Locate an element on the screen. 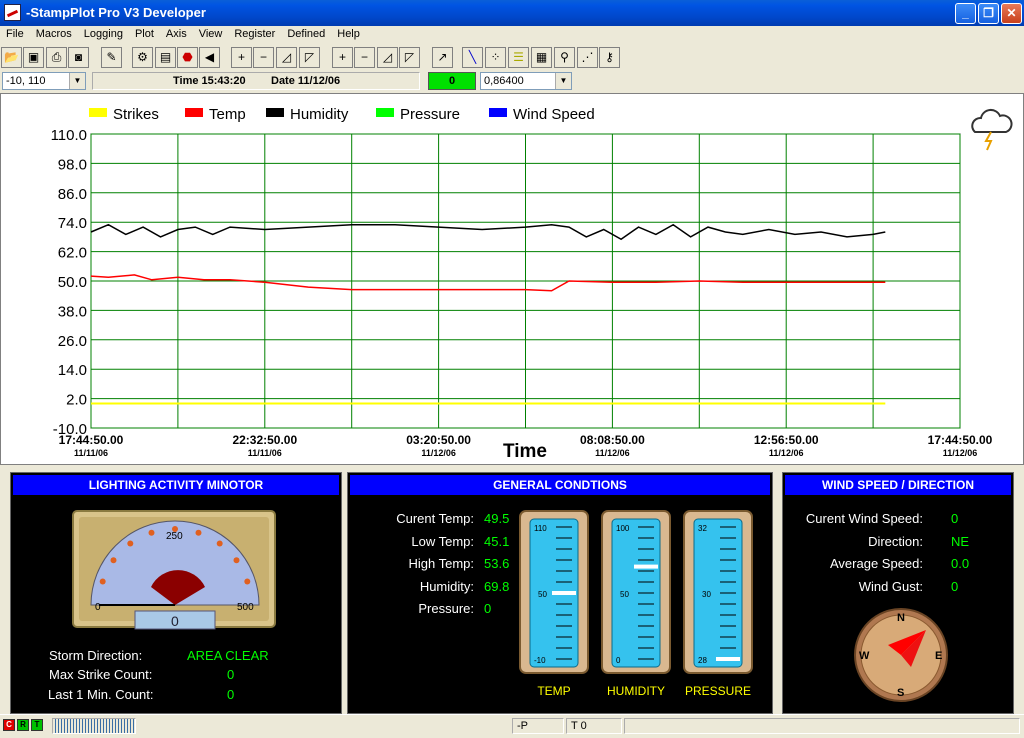  points-icon: ⁘ is located at coordinates (495, 57).